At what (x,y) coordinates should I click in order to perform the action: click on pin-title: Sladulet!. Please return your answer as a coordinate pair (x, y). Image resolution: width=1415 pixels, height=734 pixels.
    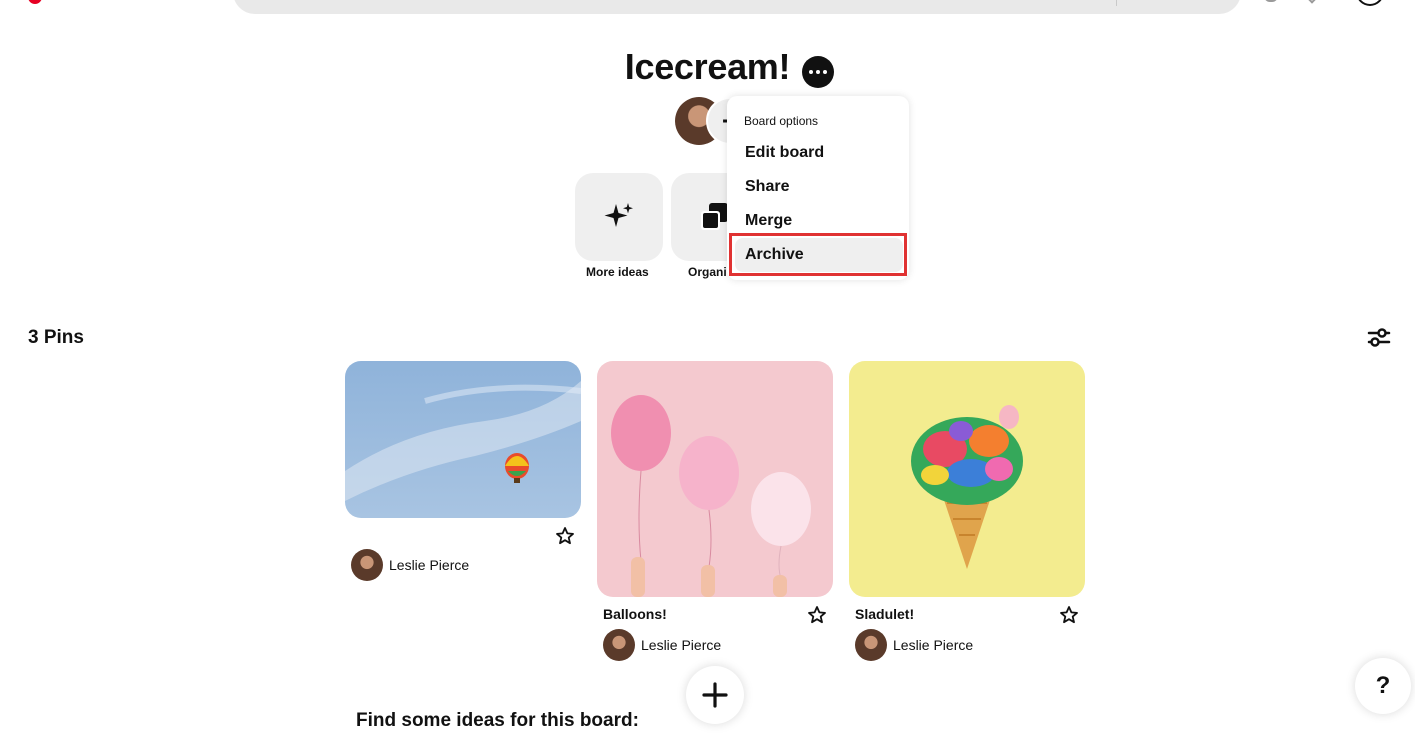
    Looking at the image, I should click on (884, 614).